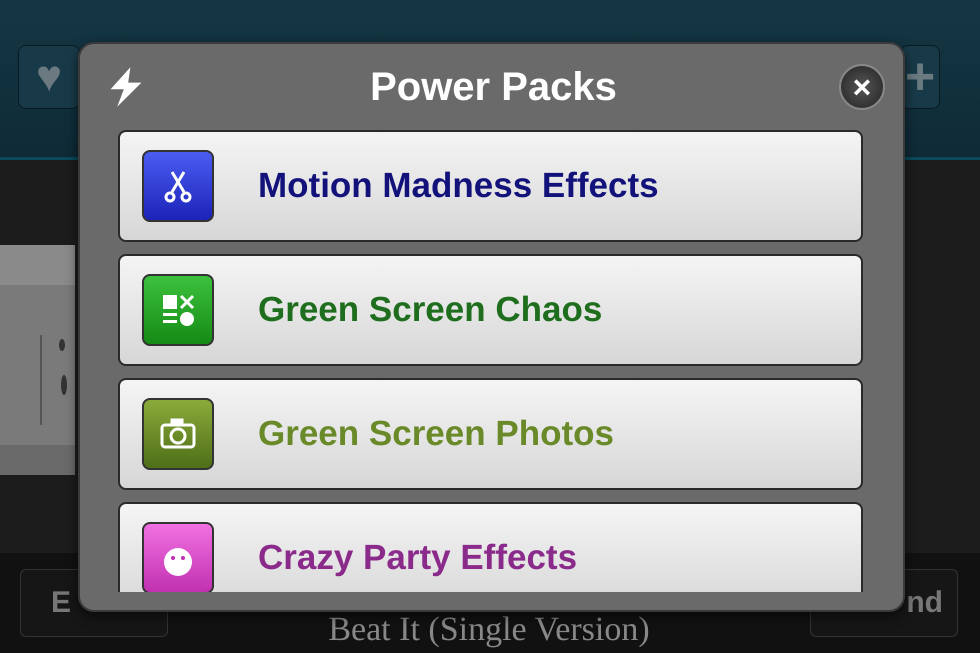  What do you see at coordinates (862, 87) in the screenshot?
I see `close-button: ×` at bounding box center [862, 87].